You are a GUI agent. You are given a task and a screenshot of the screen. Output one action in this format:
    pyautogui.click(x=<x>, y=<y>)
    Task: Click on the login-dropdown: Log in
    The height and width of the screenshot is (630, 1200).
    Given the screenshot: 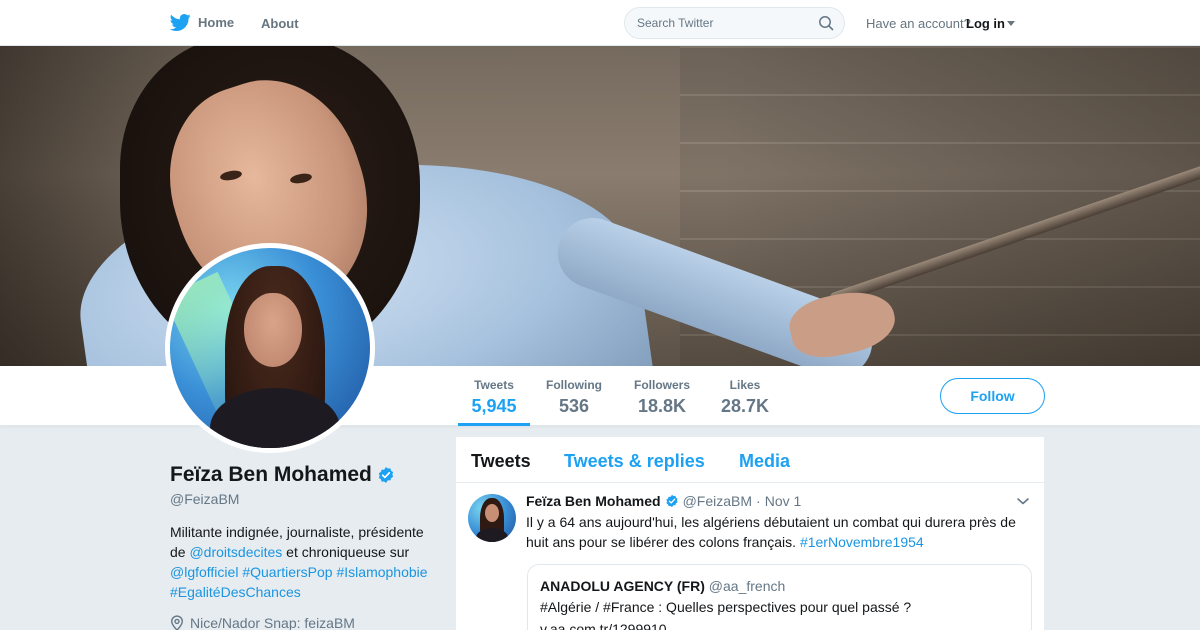 What is the action you would take?
    pyautogui.click(x=990, y=23)
    